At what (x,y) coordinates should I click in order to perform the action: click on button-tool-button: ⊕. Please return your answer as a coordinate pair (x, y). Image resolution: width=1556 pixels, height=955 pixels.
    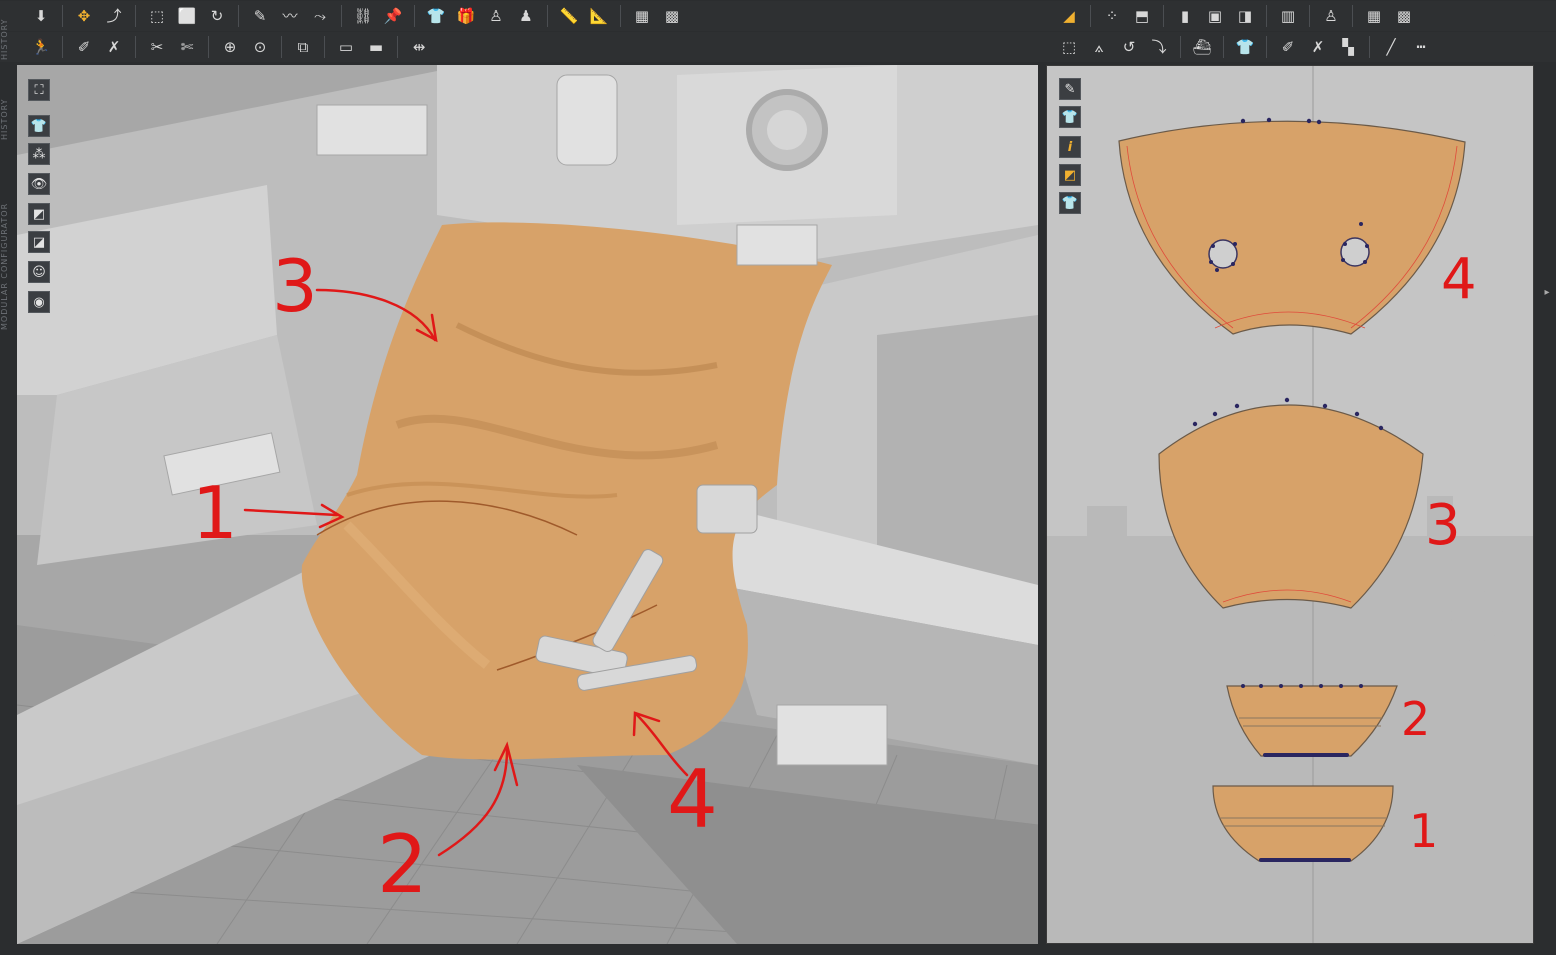
    Looking at the image, I should click on (230, 47).